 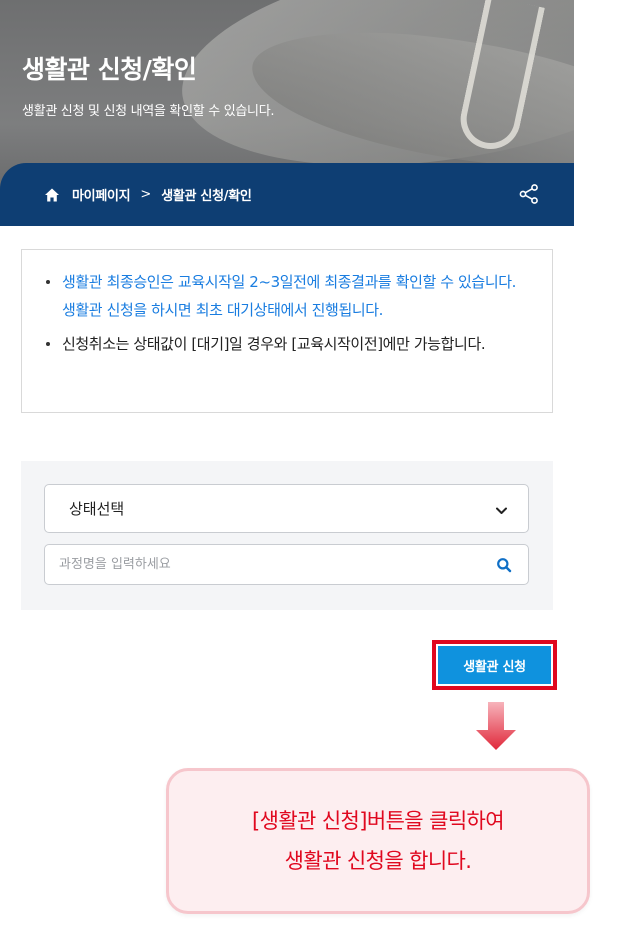 What do you see at coordinates (52, 195) in the screenshot?
I see `home-icon` at bounding box center [52, 195].